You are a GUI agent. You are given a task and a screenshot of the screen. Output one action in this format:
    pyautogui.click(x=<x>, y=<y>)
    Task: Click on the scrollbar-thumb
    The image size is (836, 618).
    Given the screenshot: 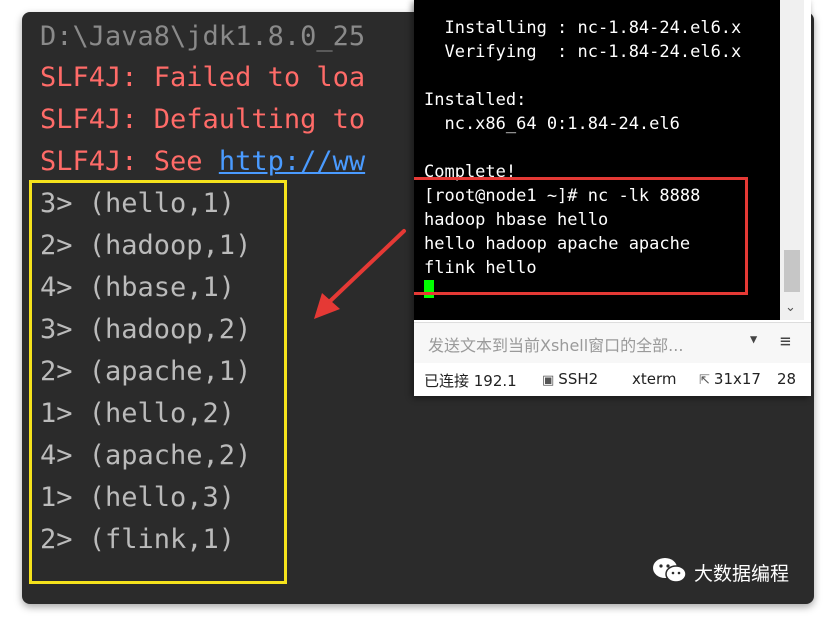 What is the action you would take?
    pyautogui.click(x=792, y=271)
    